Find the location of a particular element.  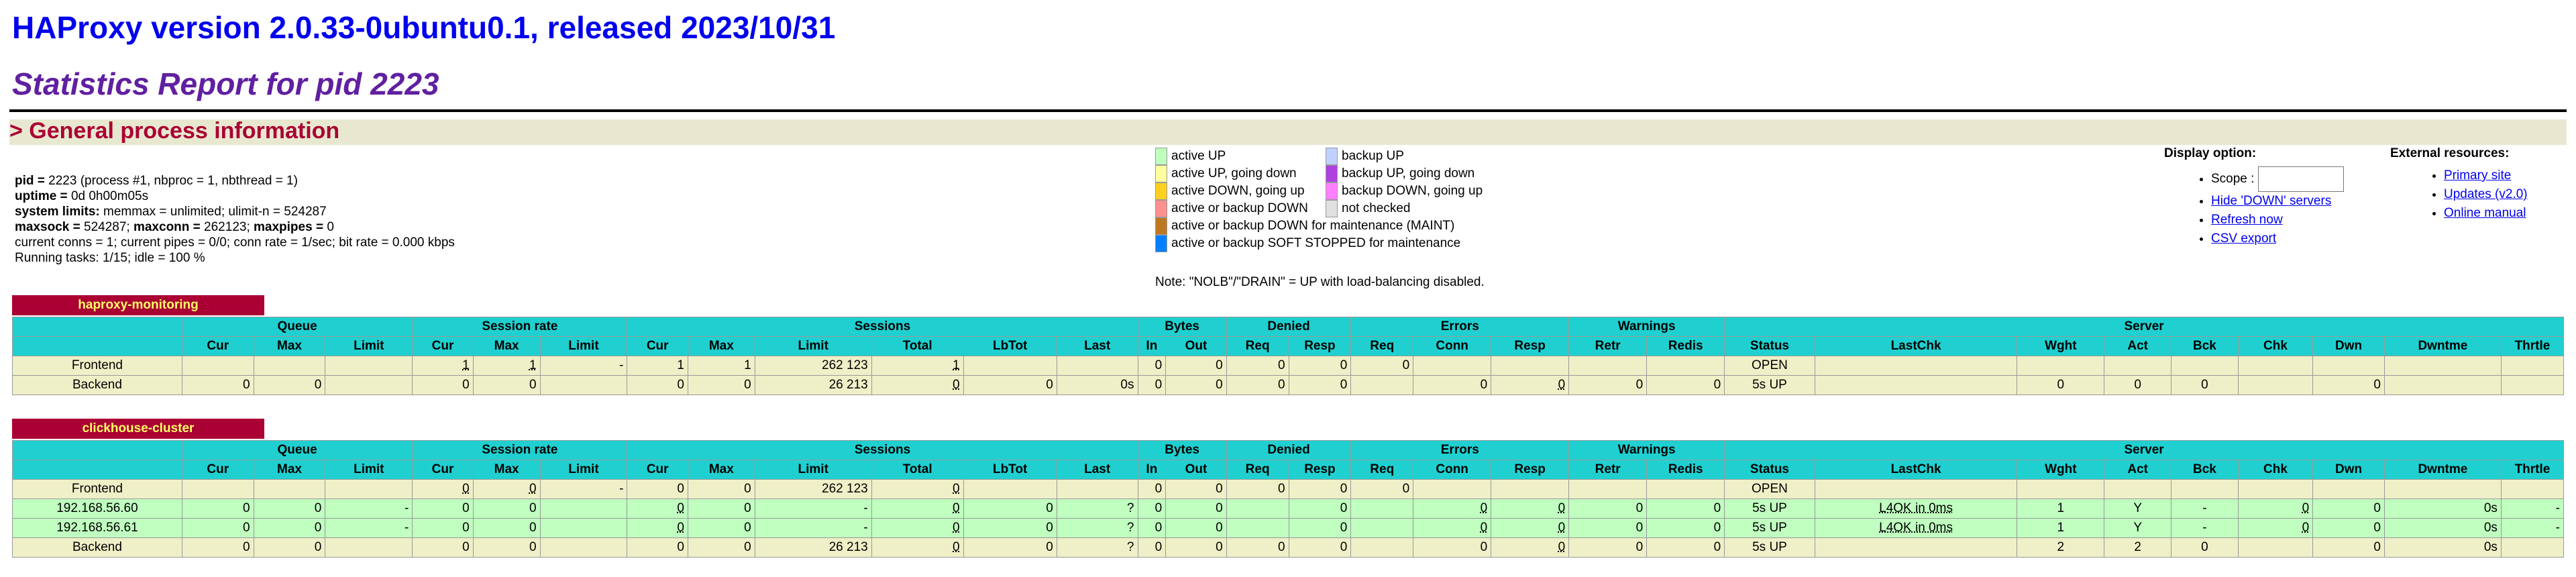

hide-down-servers-link: Hide 'DOWN' servers is located at coordinates (2271, 201).